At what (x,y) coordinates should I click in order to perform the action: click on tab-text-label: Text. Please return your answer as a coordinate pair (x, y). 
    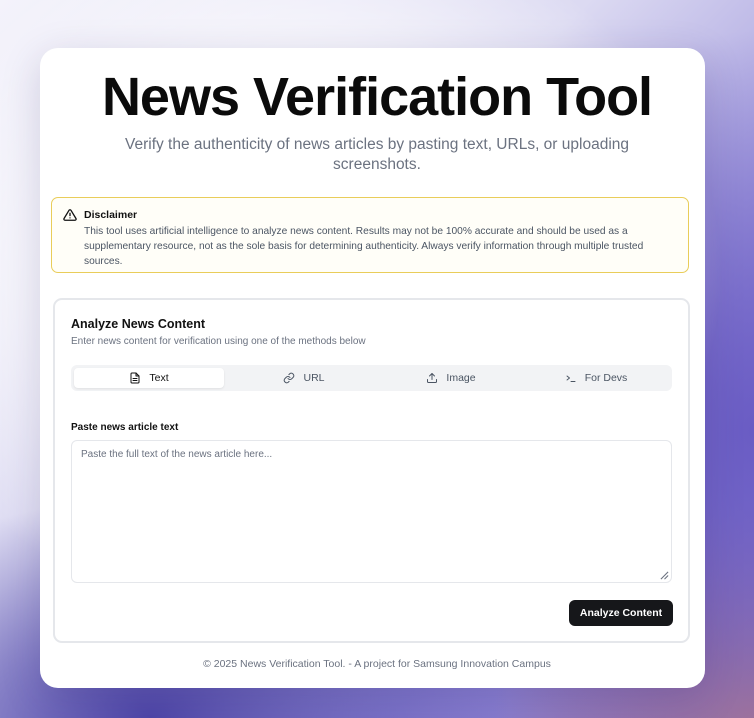
    Looking at the image, I should click on (159, 378).